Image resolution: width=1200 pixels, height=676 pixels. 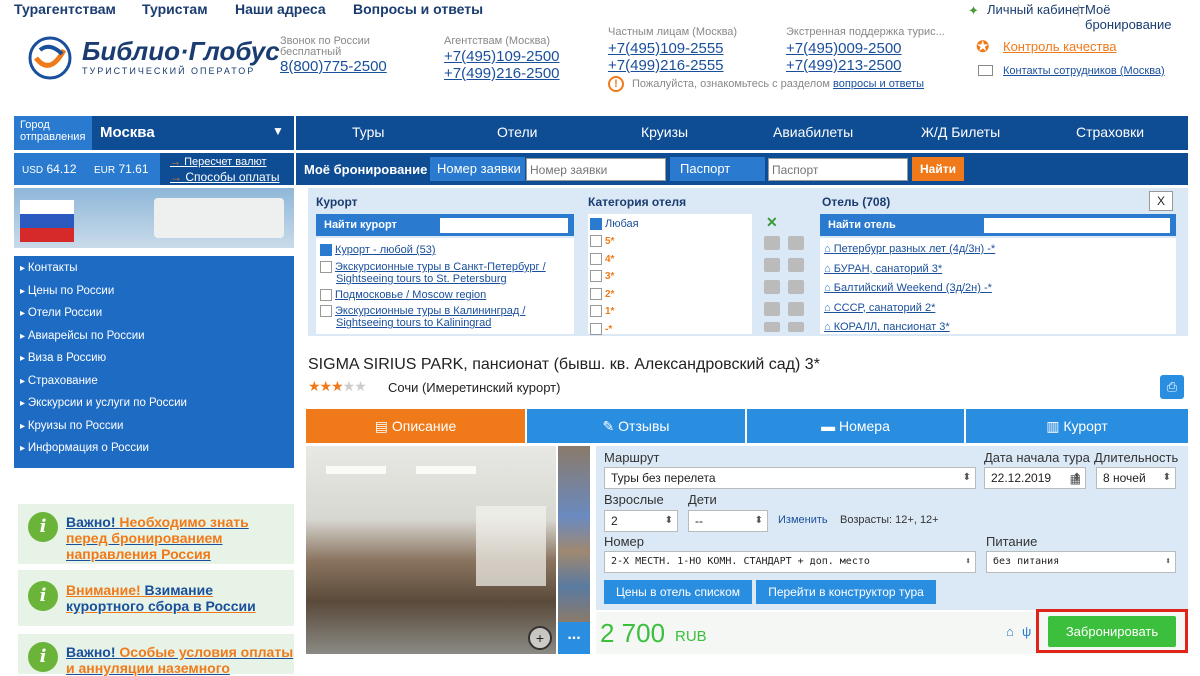 I want to click on mybooking-link: Моё бронирование, so click(x=1142, y=17).